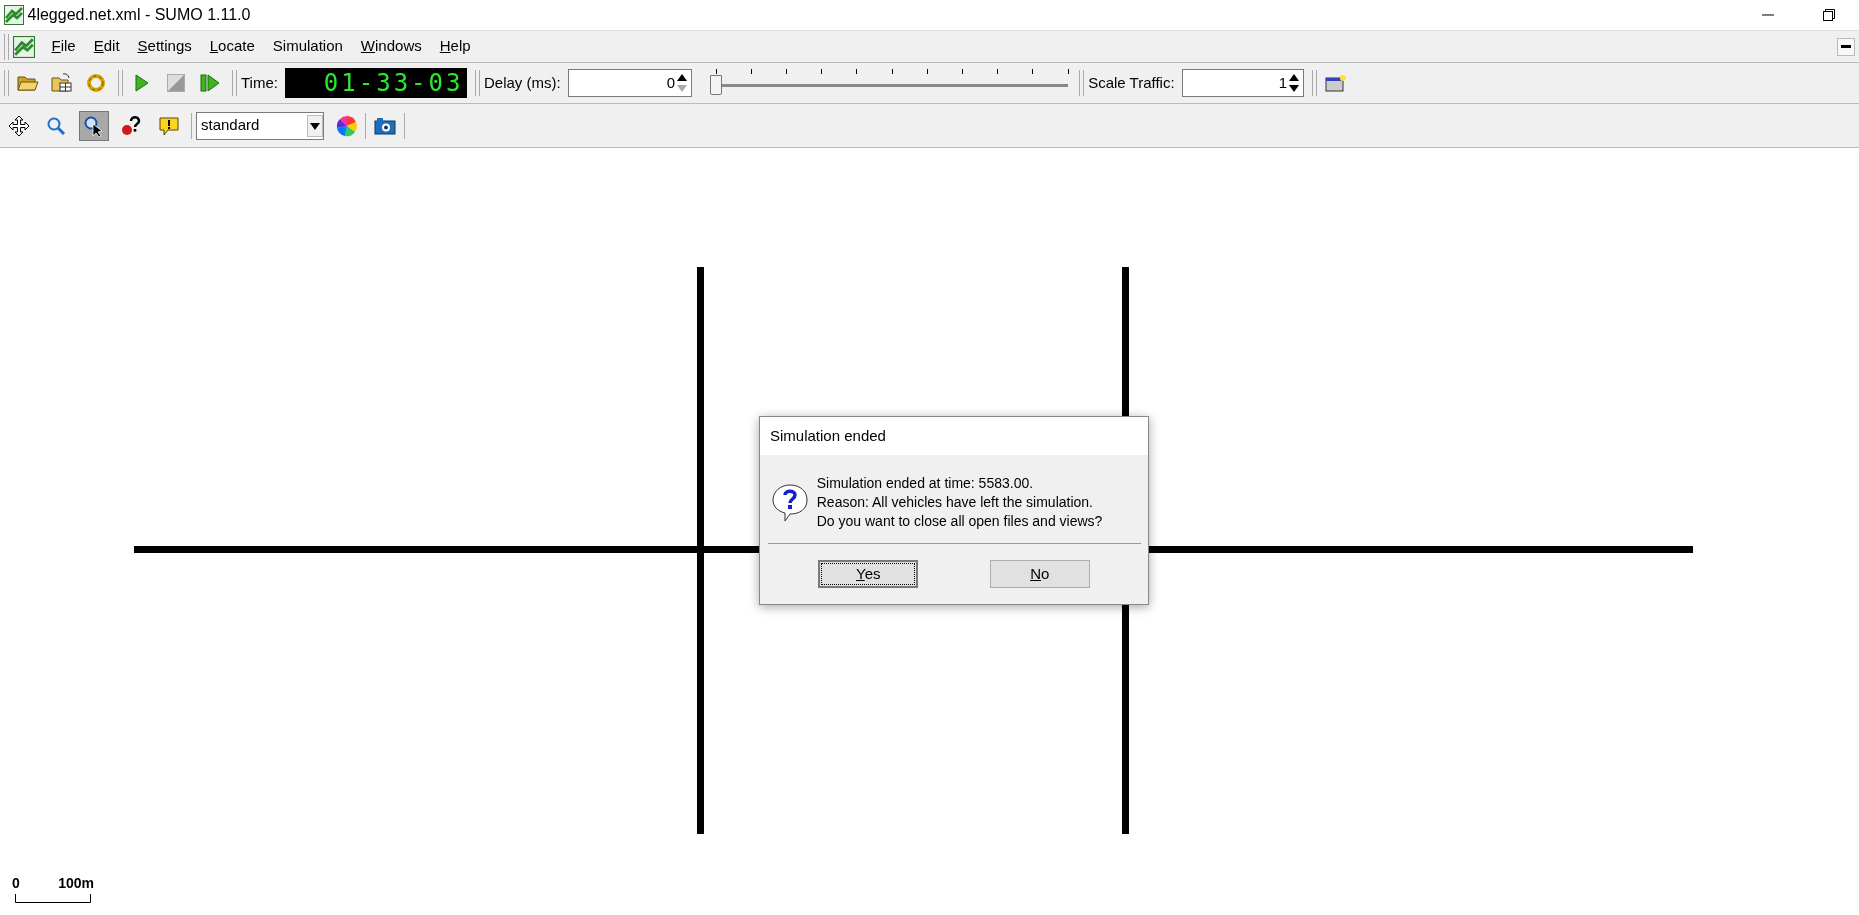  Describe the element at coordinates (142, 83) in the screenshot. I see `play-icon` at that location.